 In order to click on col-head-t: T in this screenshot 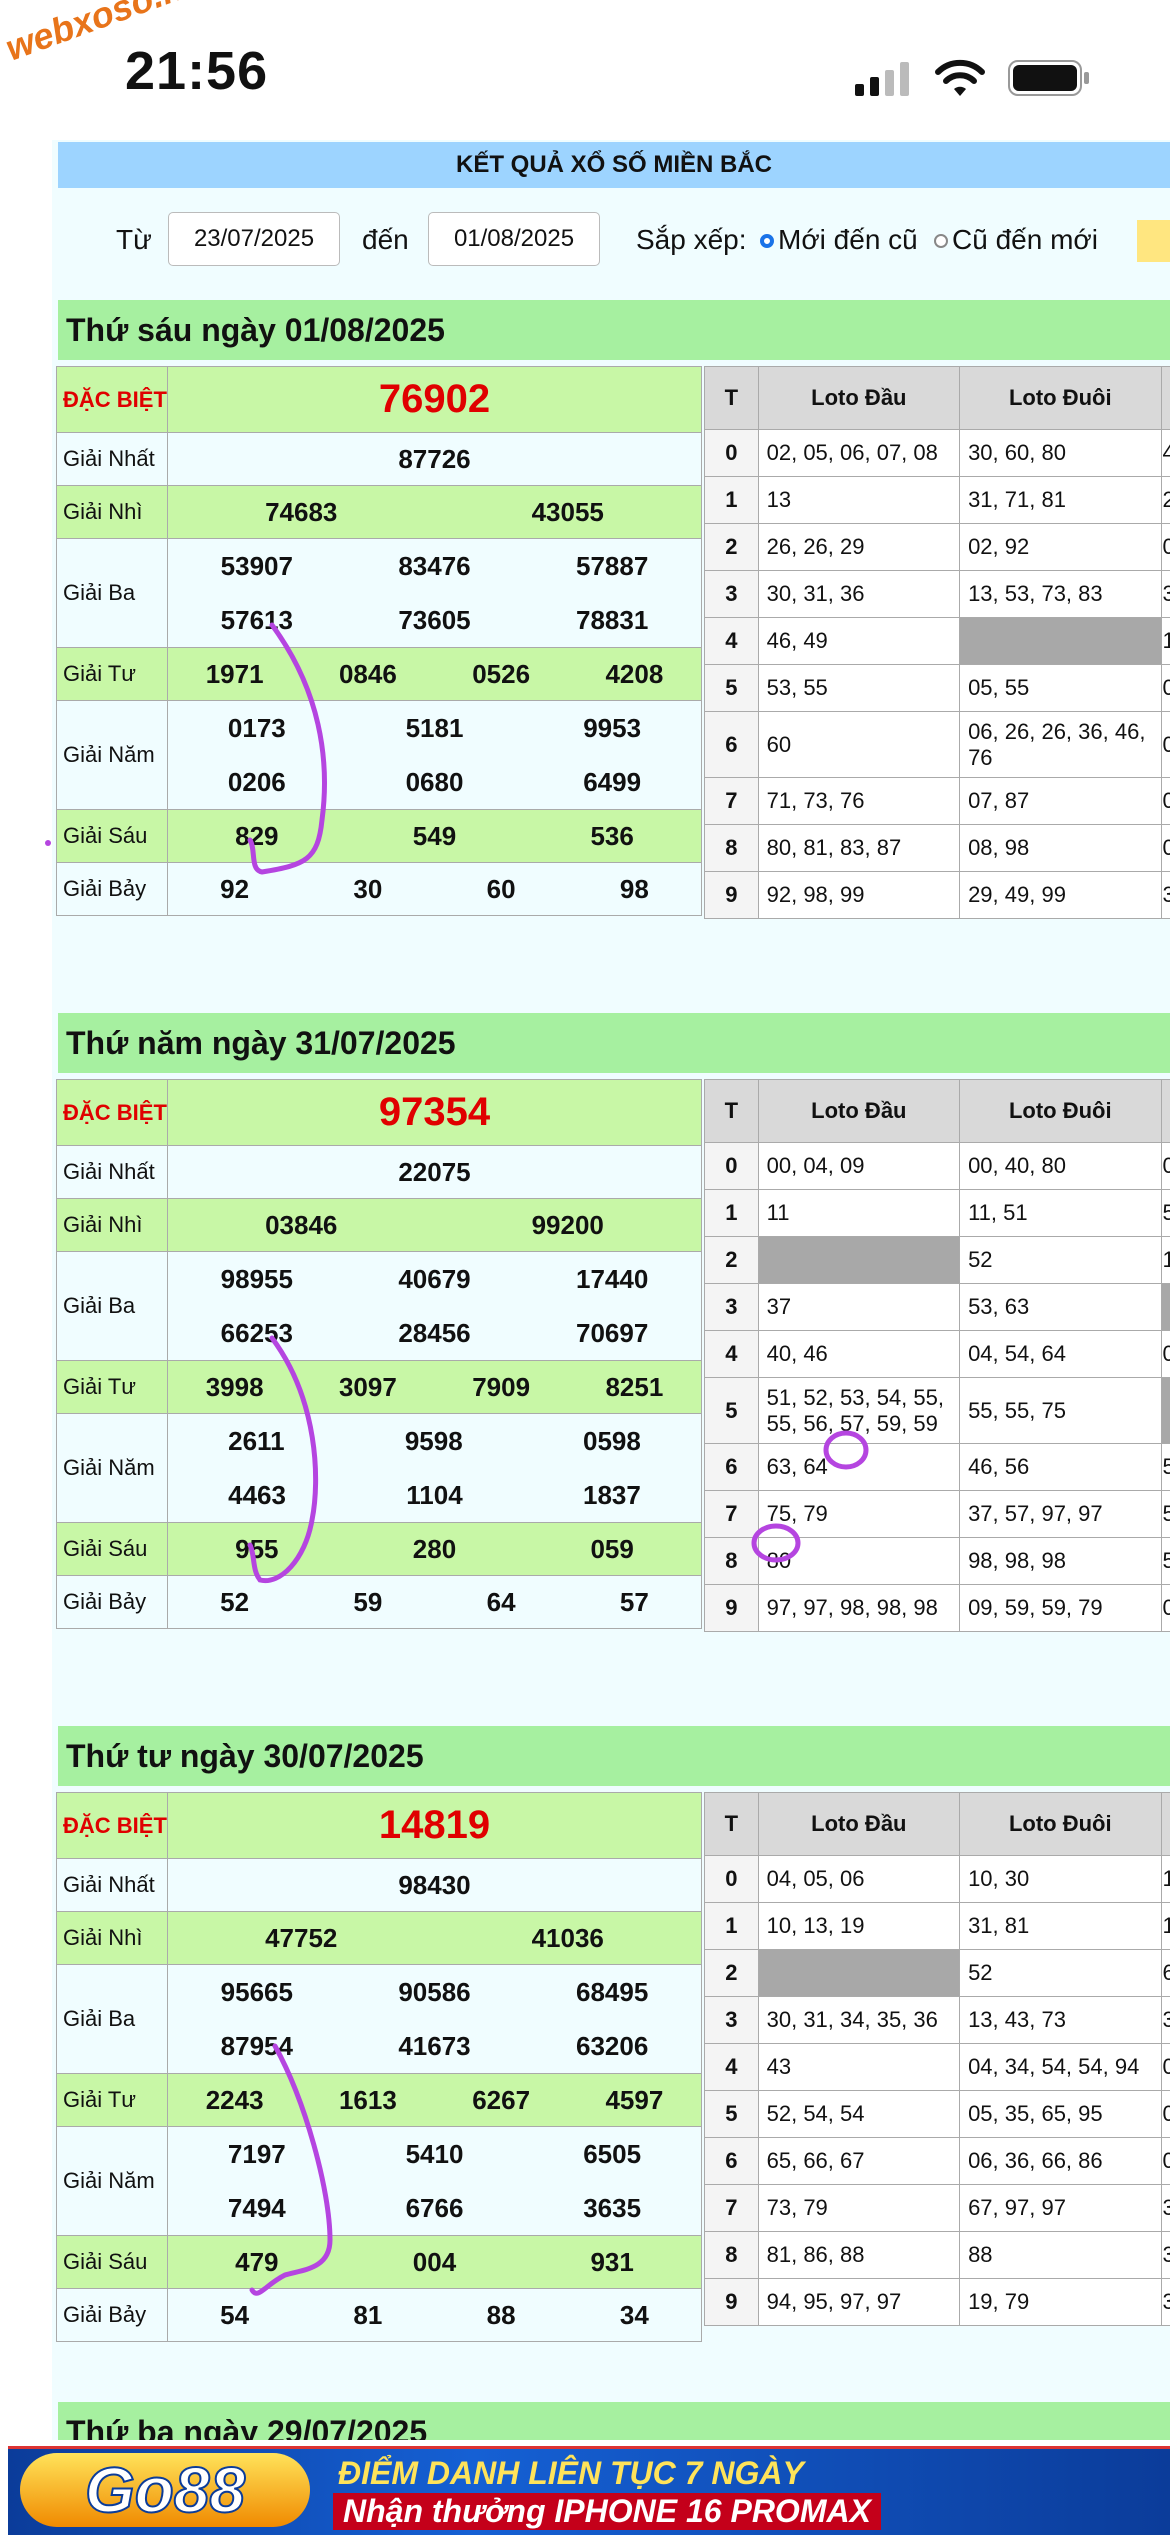, I will do `click(732, 1111)`.